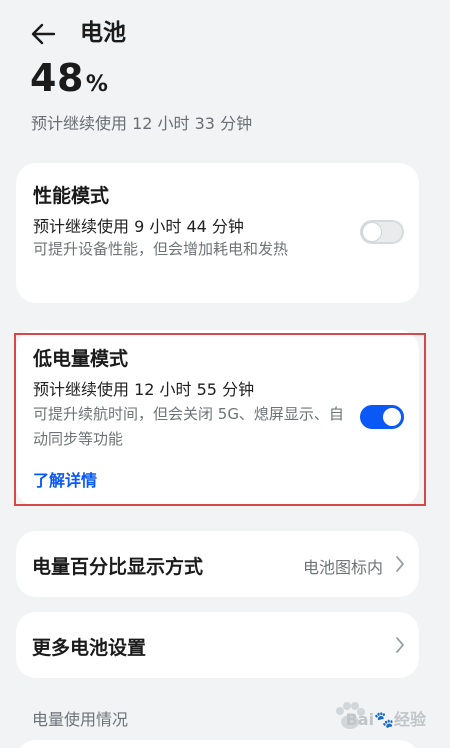 This screenshot has height=748, width=450. What do you see at coordinates (96, 84) in the screenshot?
I see `percent-sign: %` at bounding box center [96, 84].